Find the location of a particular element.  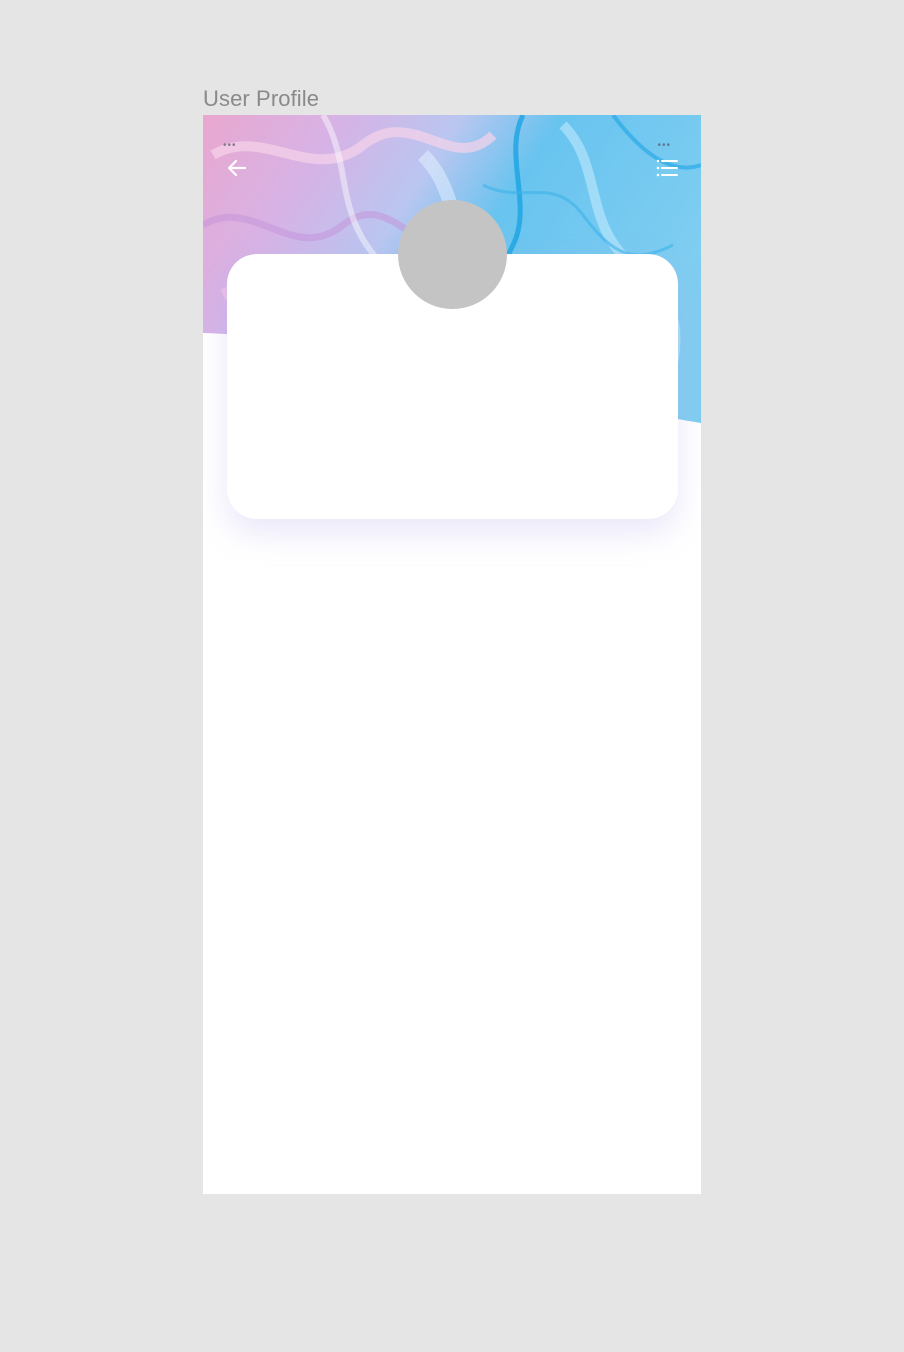

status-dots-right: ••• is located at coordinates (664, 145).